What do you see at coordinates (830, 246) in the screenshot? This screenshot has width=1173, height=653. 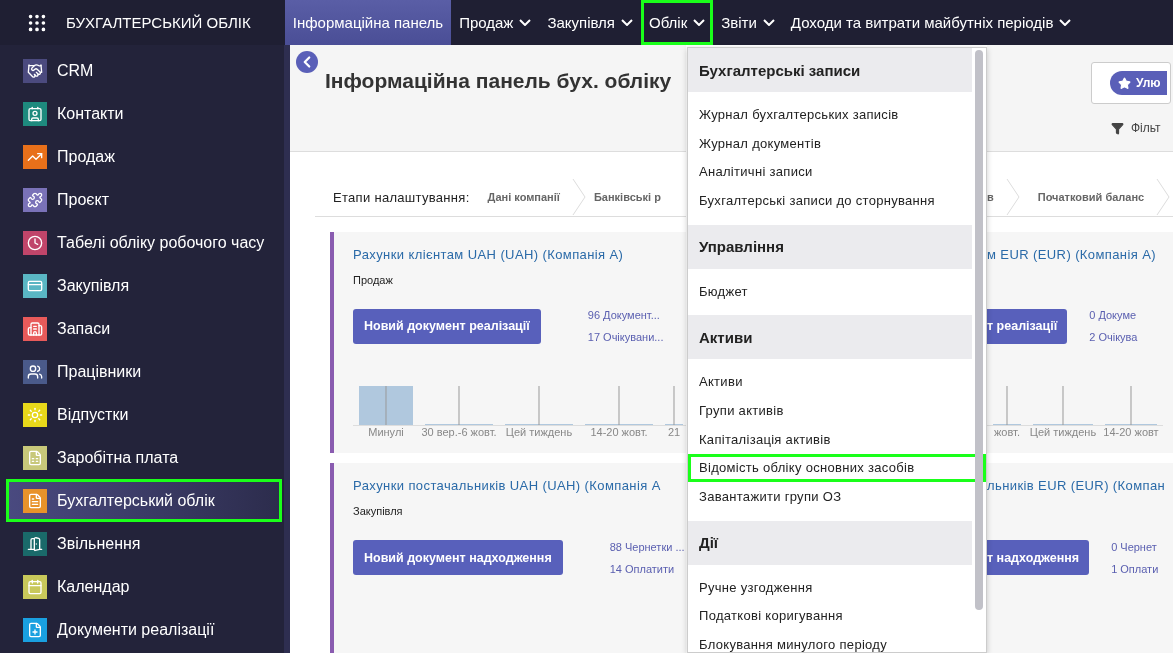 I see `menu-section-header: Управління` at bounding box center [830, 246].